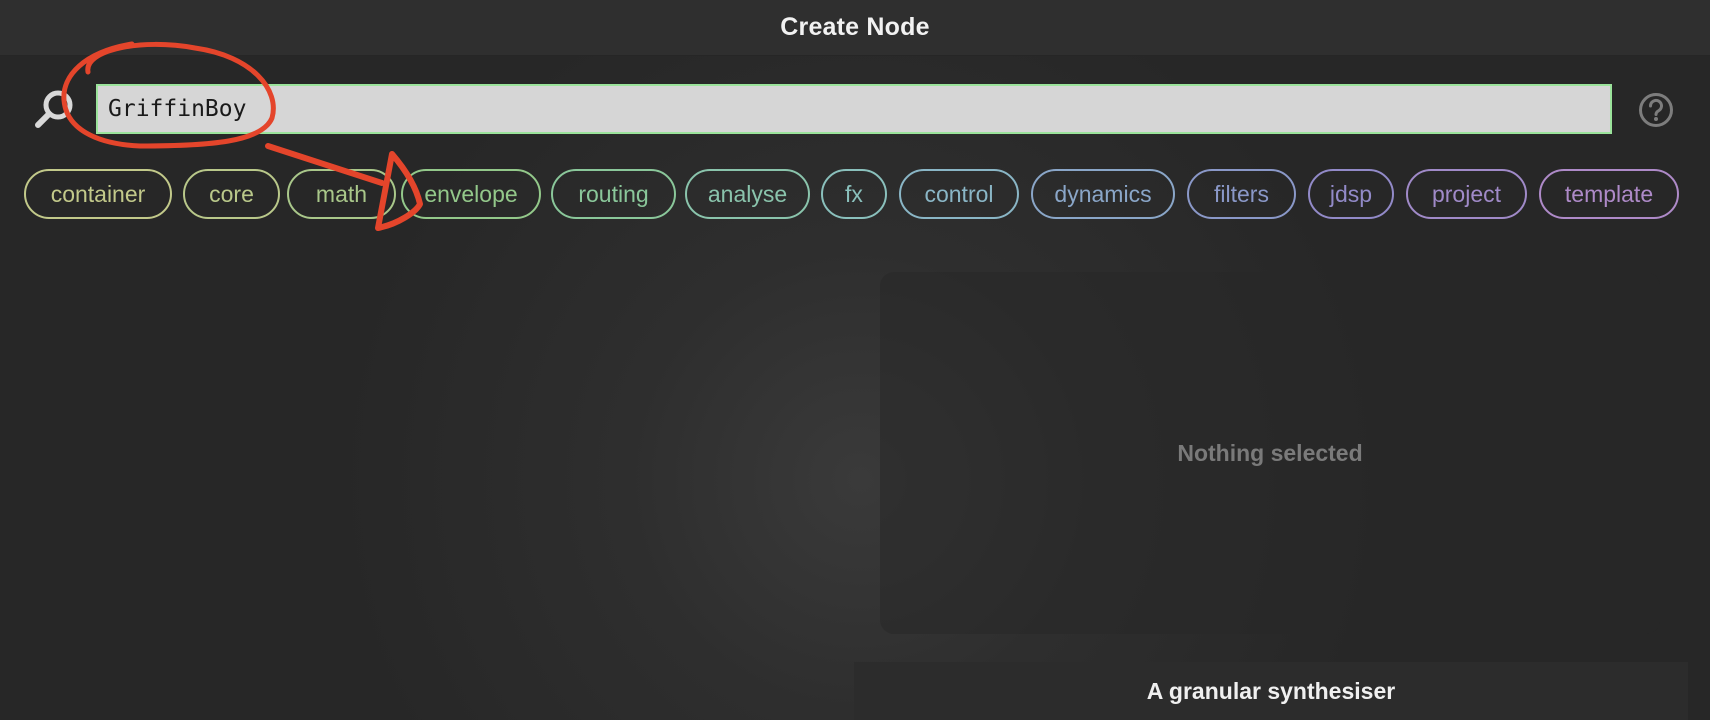 The image size is (1710, 720). I want to click on tag-jdsp: jdsp, so click(1351, 194).